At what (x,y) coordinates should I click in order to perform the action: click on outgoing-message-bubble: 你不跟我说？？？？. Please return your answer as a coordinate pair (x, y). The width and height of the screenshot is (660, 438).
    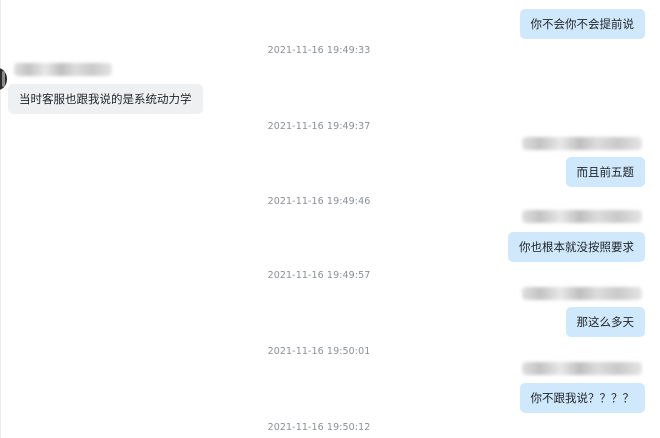
    Looking at the image, I should click on (582, 398).